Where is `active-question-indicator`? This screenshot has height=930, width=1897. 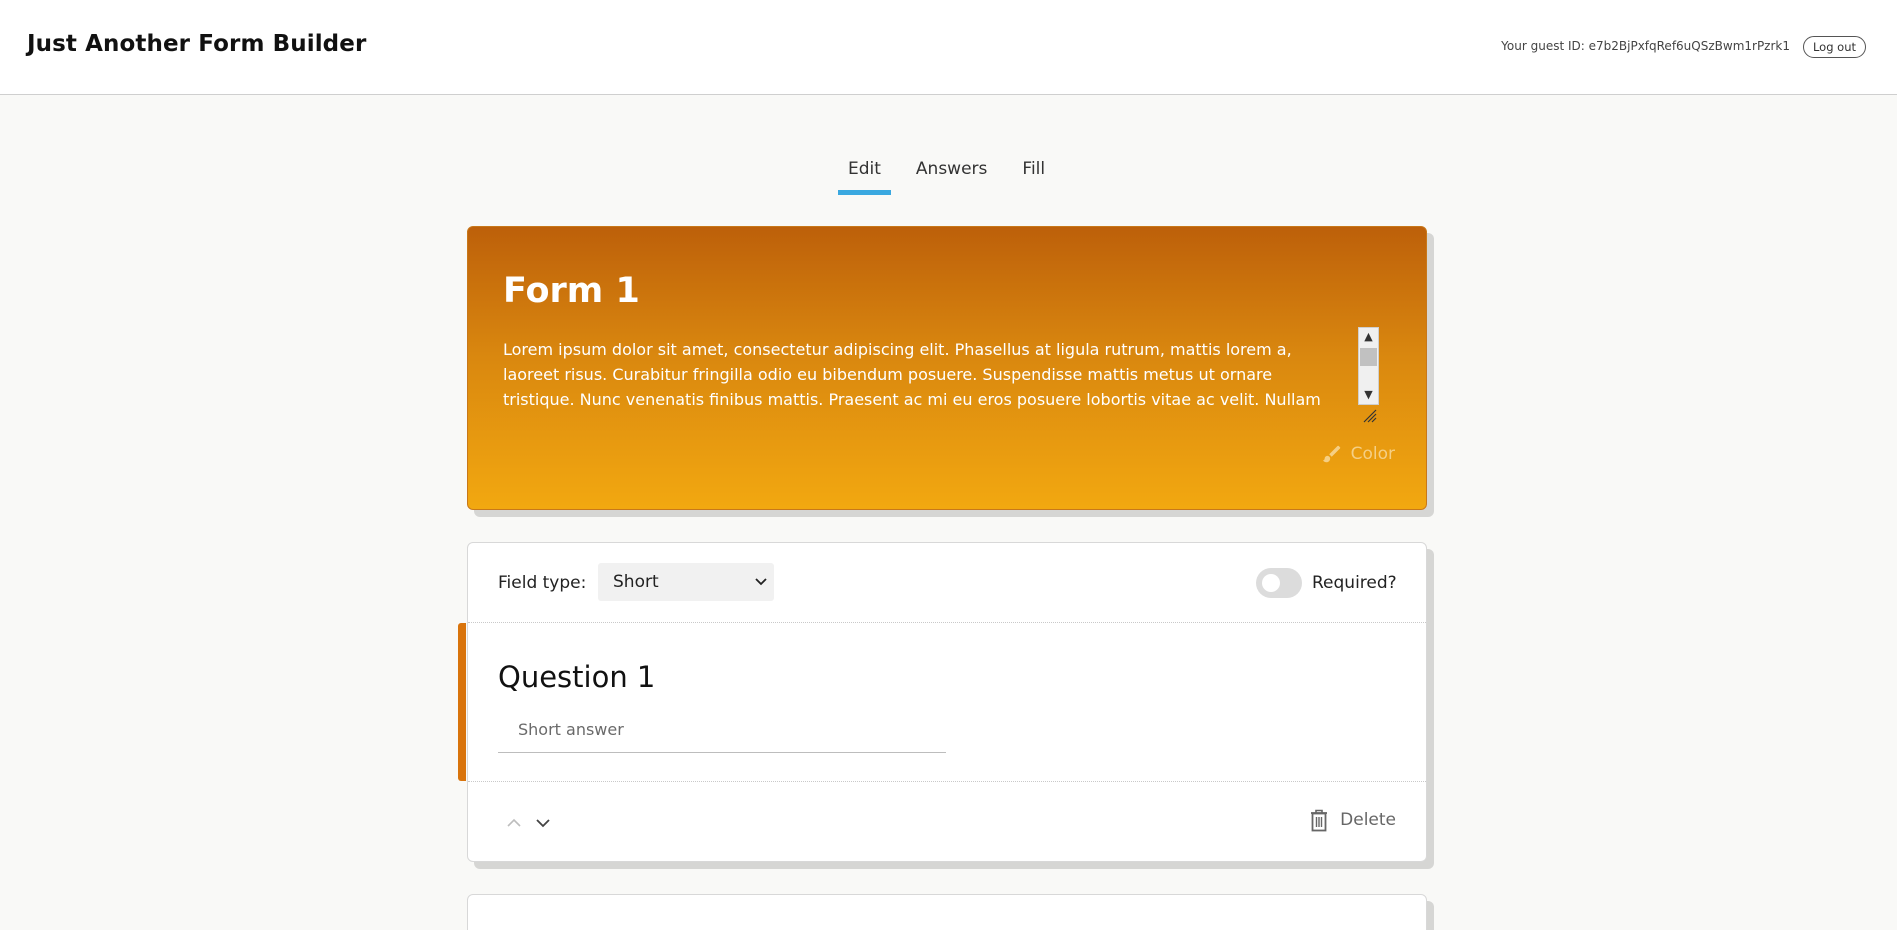
active-question-indicator is located at coordinates (462, 702).